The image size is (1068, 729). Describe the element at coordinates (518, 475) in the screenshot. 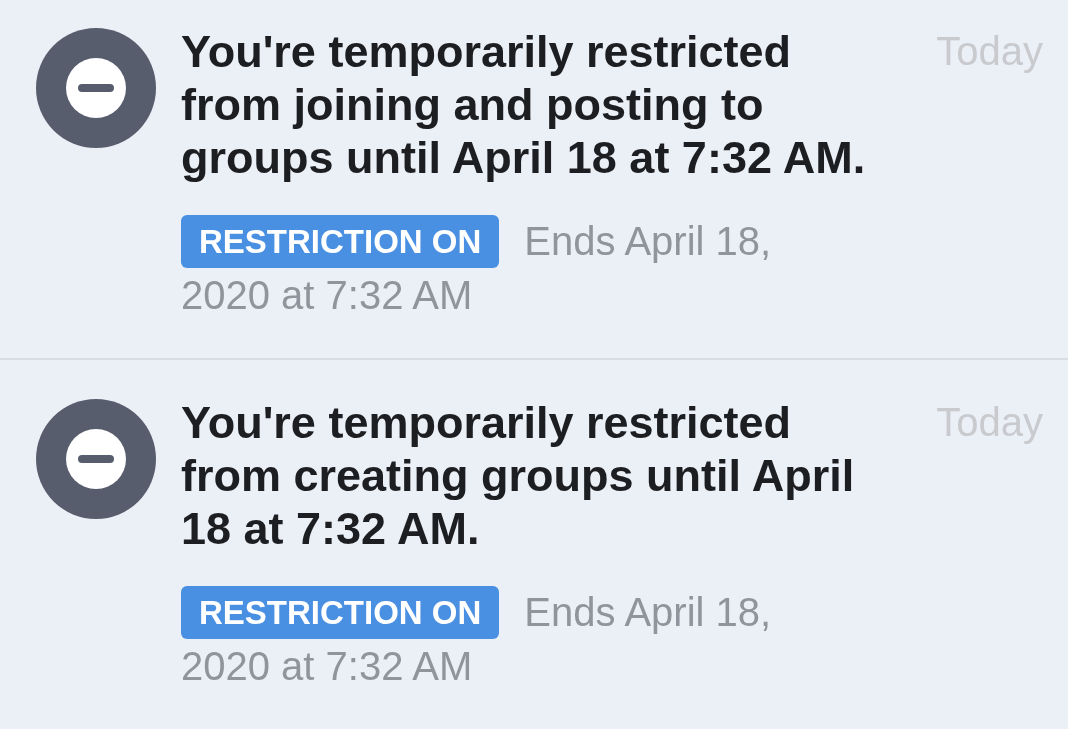

I see `notification-title: You're temporarily restricted from creating groups until April 18 at 7:32 AM.` at that location.